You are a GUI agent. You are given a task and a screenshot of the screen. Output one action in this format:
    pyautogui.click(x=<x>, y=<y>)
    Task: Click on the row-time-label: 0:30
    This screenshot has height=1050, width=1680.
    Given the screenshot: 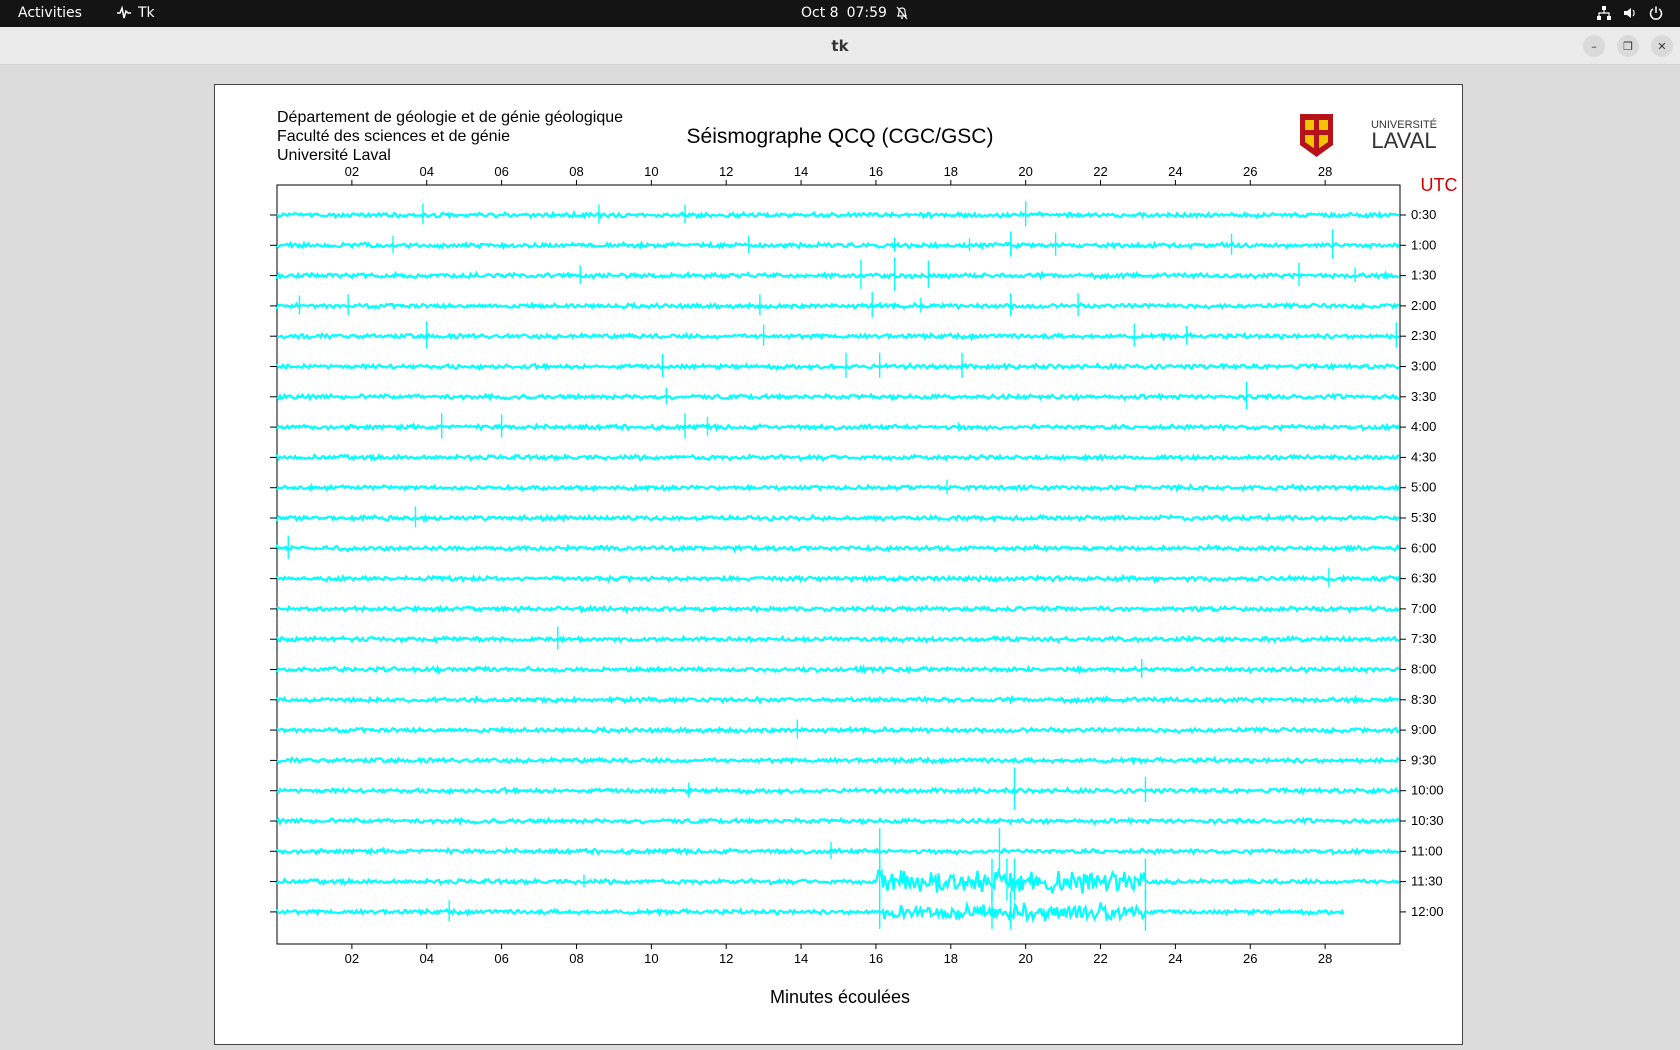 What is the action you would take?
    pyautogui.click(x=1423, y=214)
    